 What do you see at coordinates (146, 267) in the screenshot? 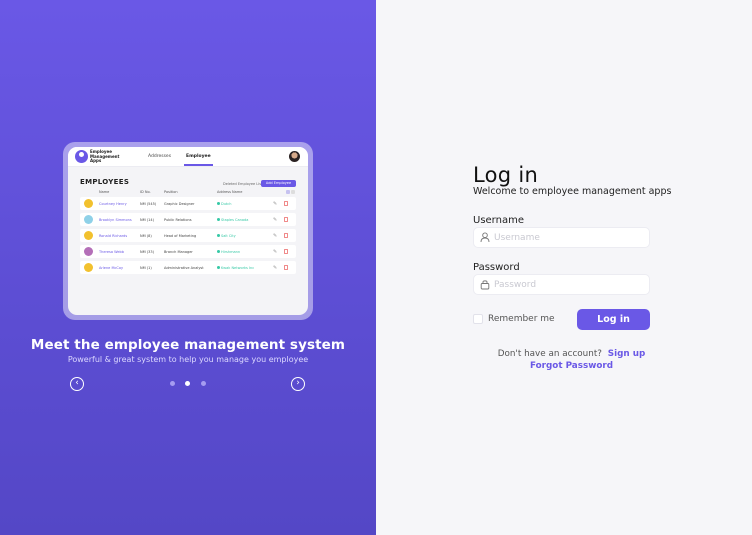
I see `preview-employee-id: NM (1)` at bounding box center [146, 267].